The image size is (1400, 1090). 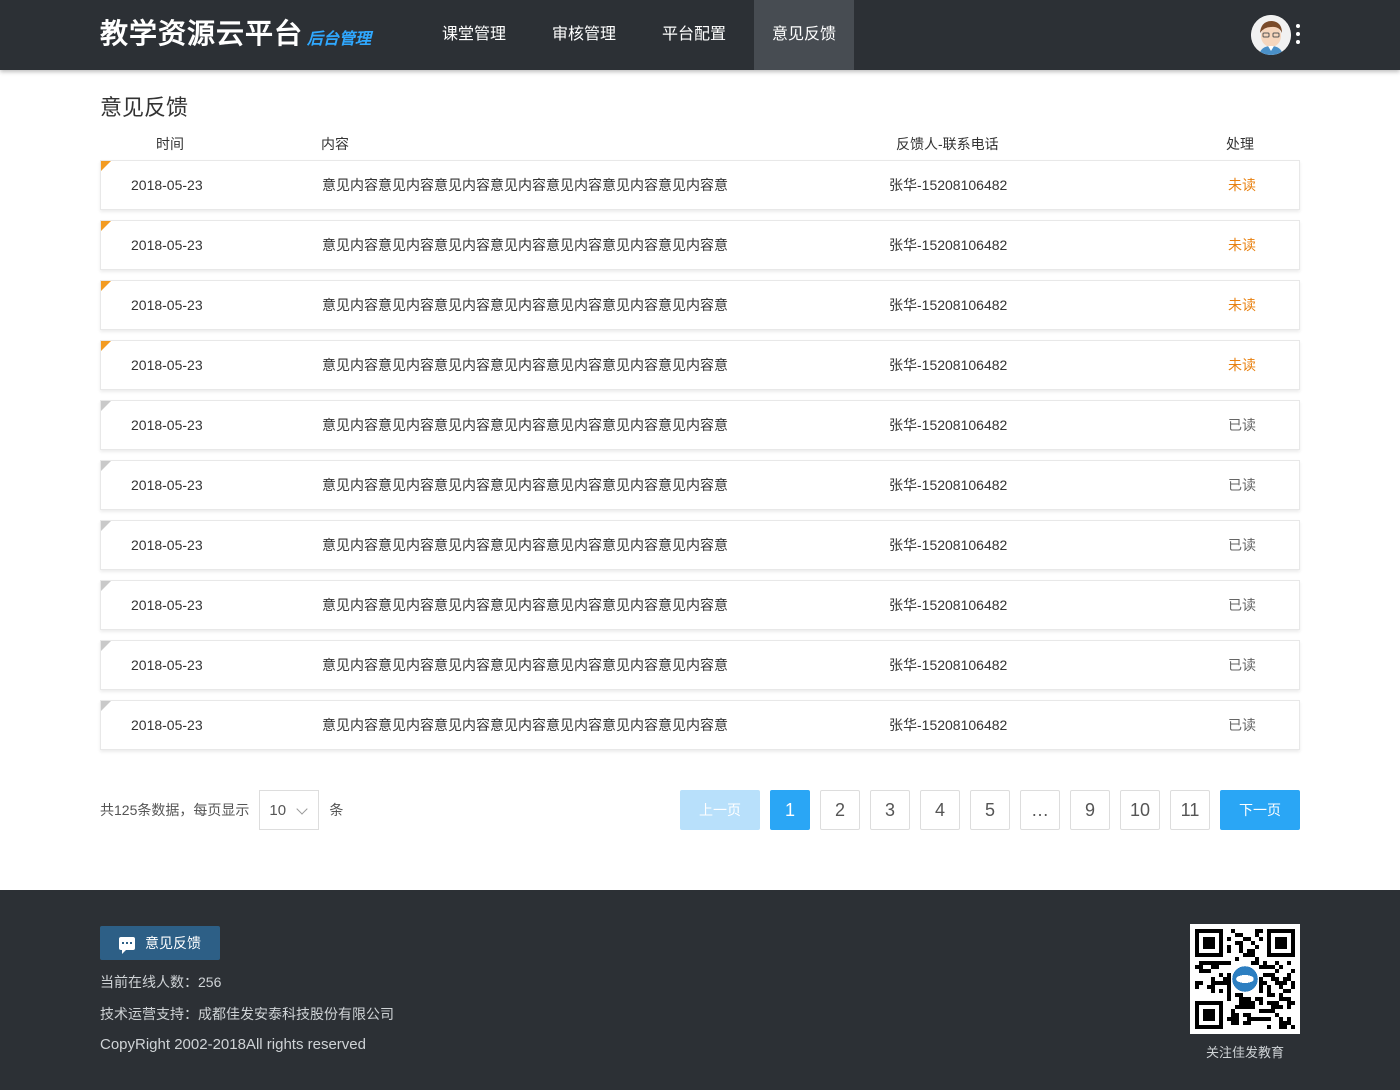 What do you see at coordinates (947, 144) in the screenshot?
I see `column-header-contact: 反馈人-联系电话` at bounding box center [947, 144].